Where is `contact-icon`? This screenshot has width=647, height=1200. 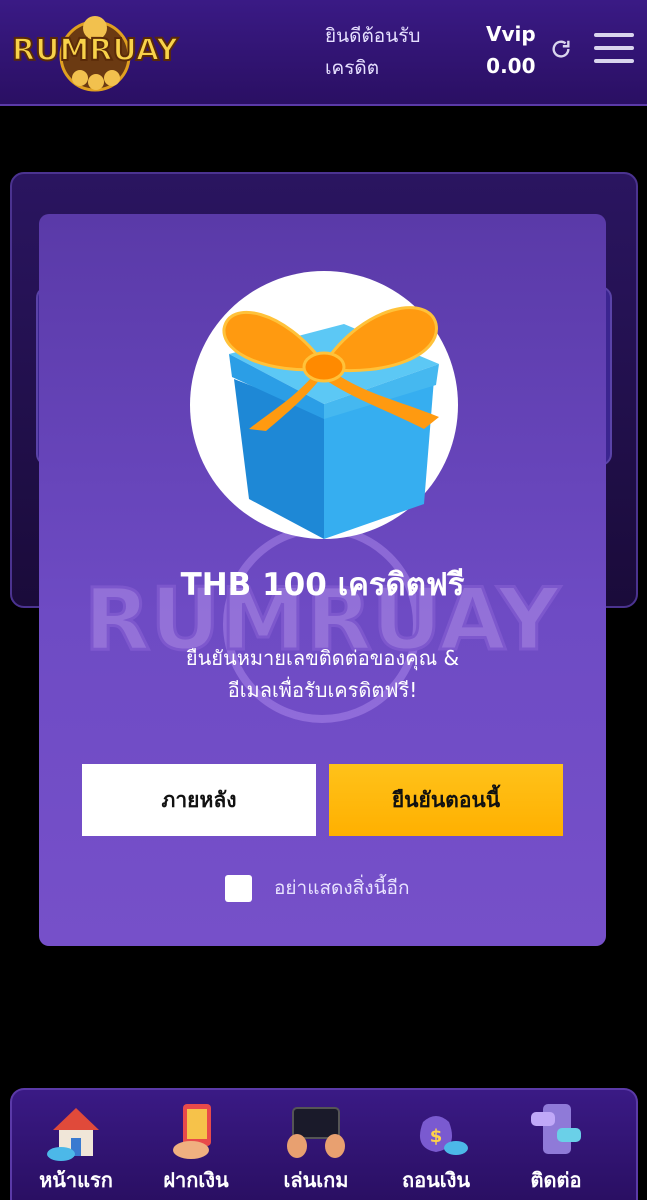 contact-icon is located at coordinates (556, 1129).